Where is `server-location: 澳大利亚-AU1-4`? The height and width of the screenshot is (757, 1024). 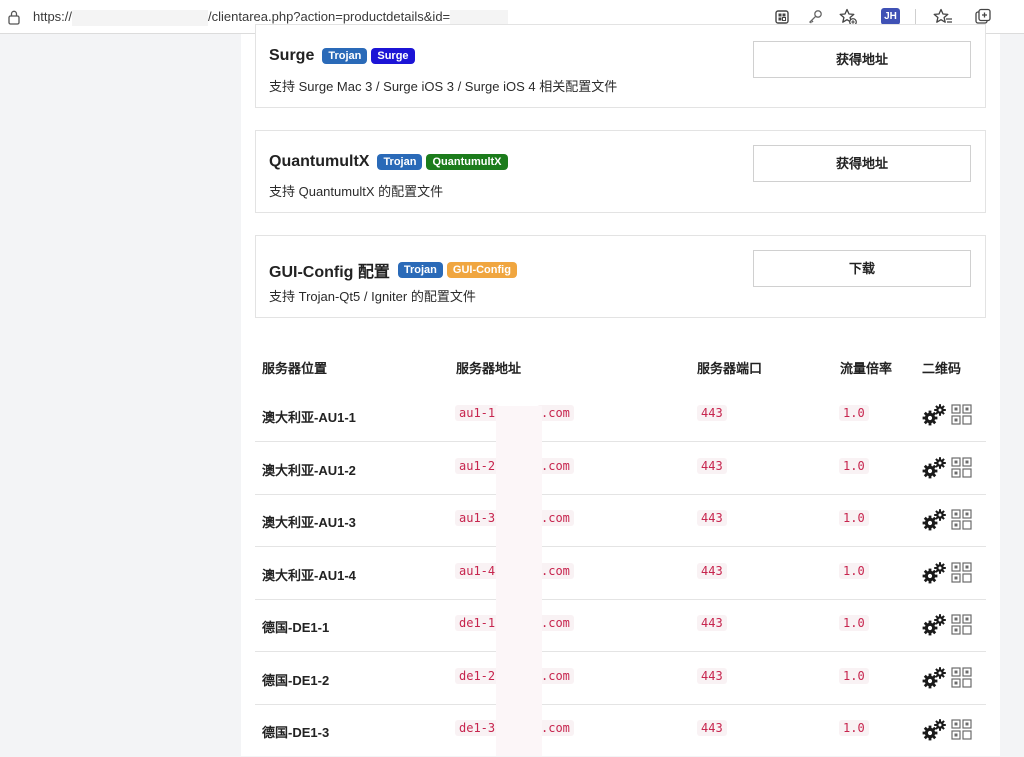
server-location: 澳大利亚-AU1-4 is located at coordinates (309, 575).